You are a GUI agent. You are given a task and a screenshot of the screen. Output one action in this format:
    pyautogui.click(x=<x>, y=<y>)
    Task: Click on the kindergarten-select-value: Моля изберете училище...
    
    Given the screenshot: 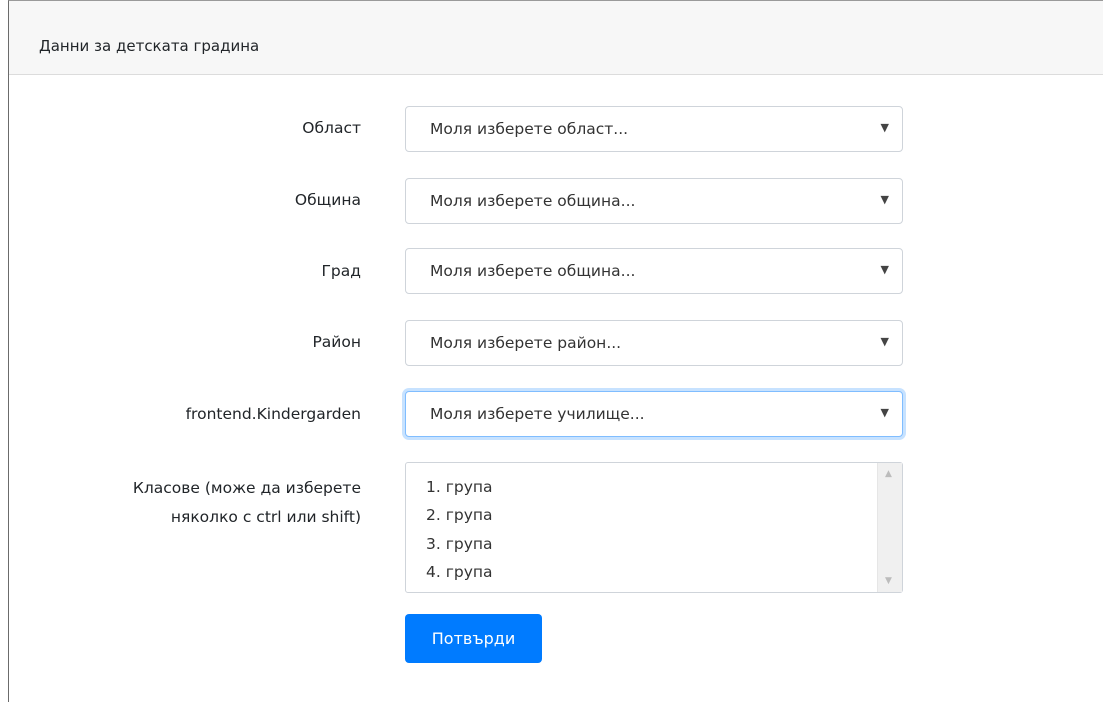 What is the action you would take?
    pyautogui.click(x=537, y=414)
    